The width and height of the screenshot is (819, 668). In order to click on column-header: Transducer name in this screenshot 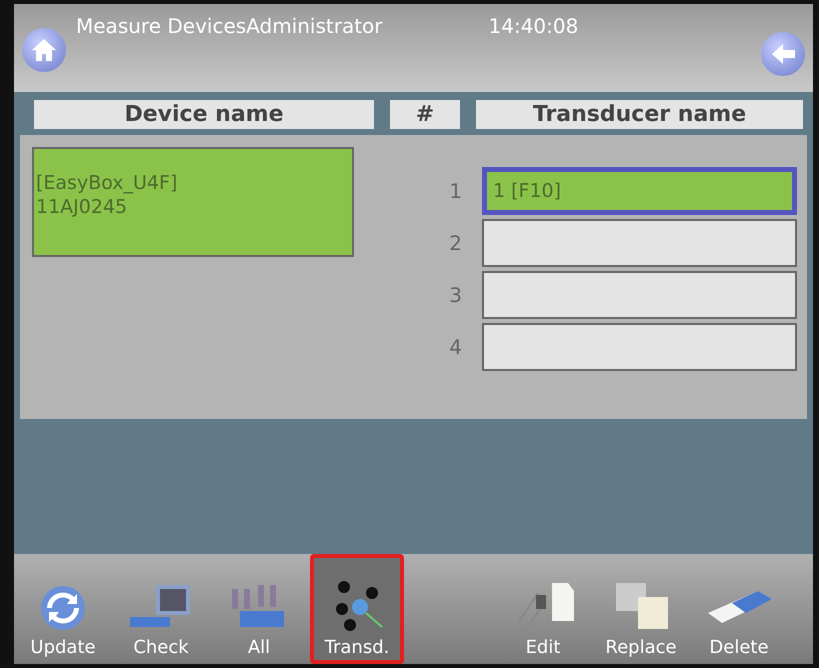, I will do `click(639, 114)`.